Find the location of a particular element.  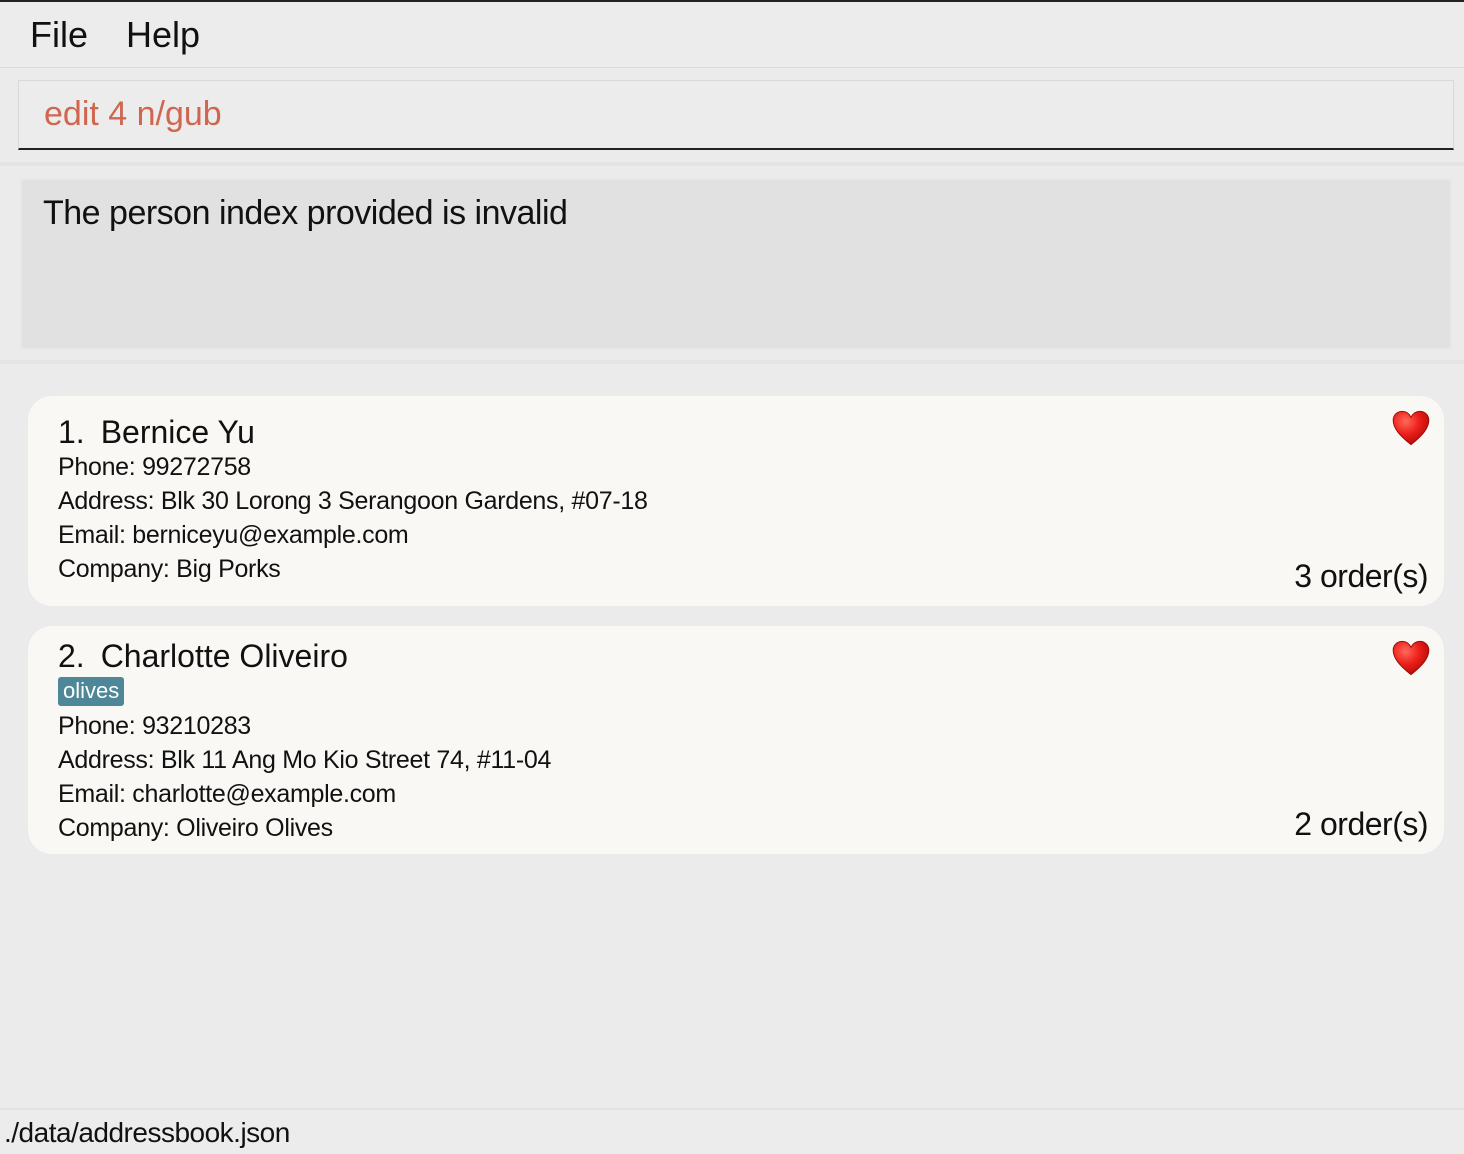

menu-help: Help is located at coordinates (163, 34).